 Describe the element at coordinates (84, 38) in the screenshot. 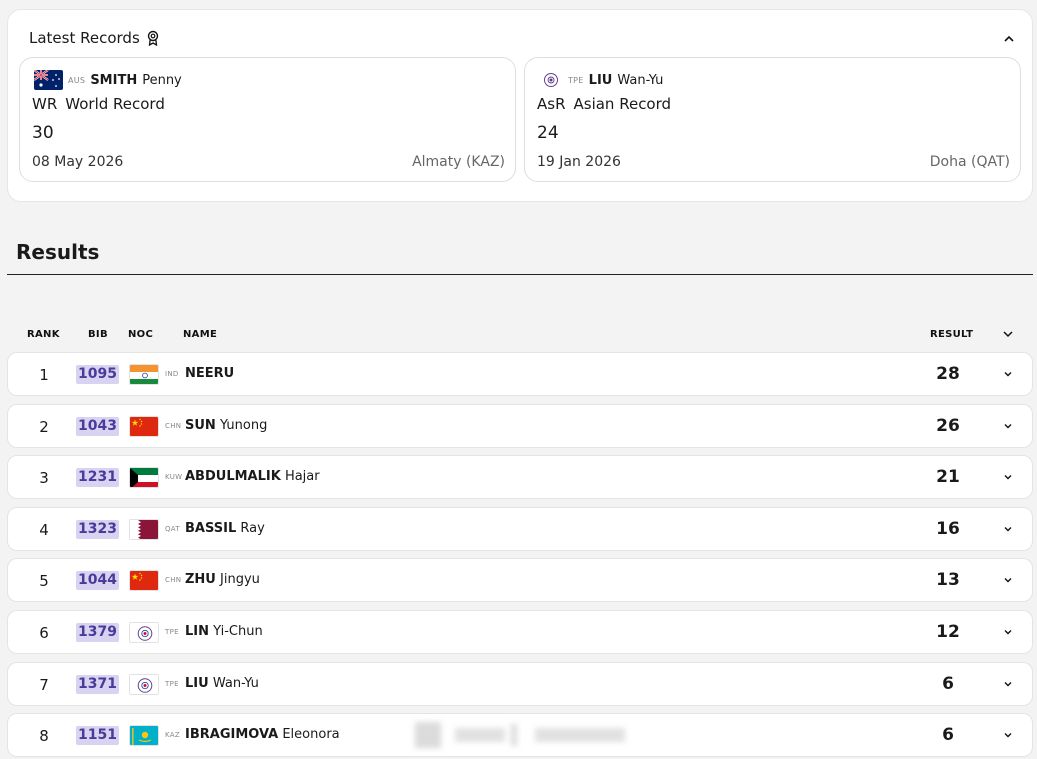

I see `latest-records-title: Latest Records` at that location.